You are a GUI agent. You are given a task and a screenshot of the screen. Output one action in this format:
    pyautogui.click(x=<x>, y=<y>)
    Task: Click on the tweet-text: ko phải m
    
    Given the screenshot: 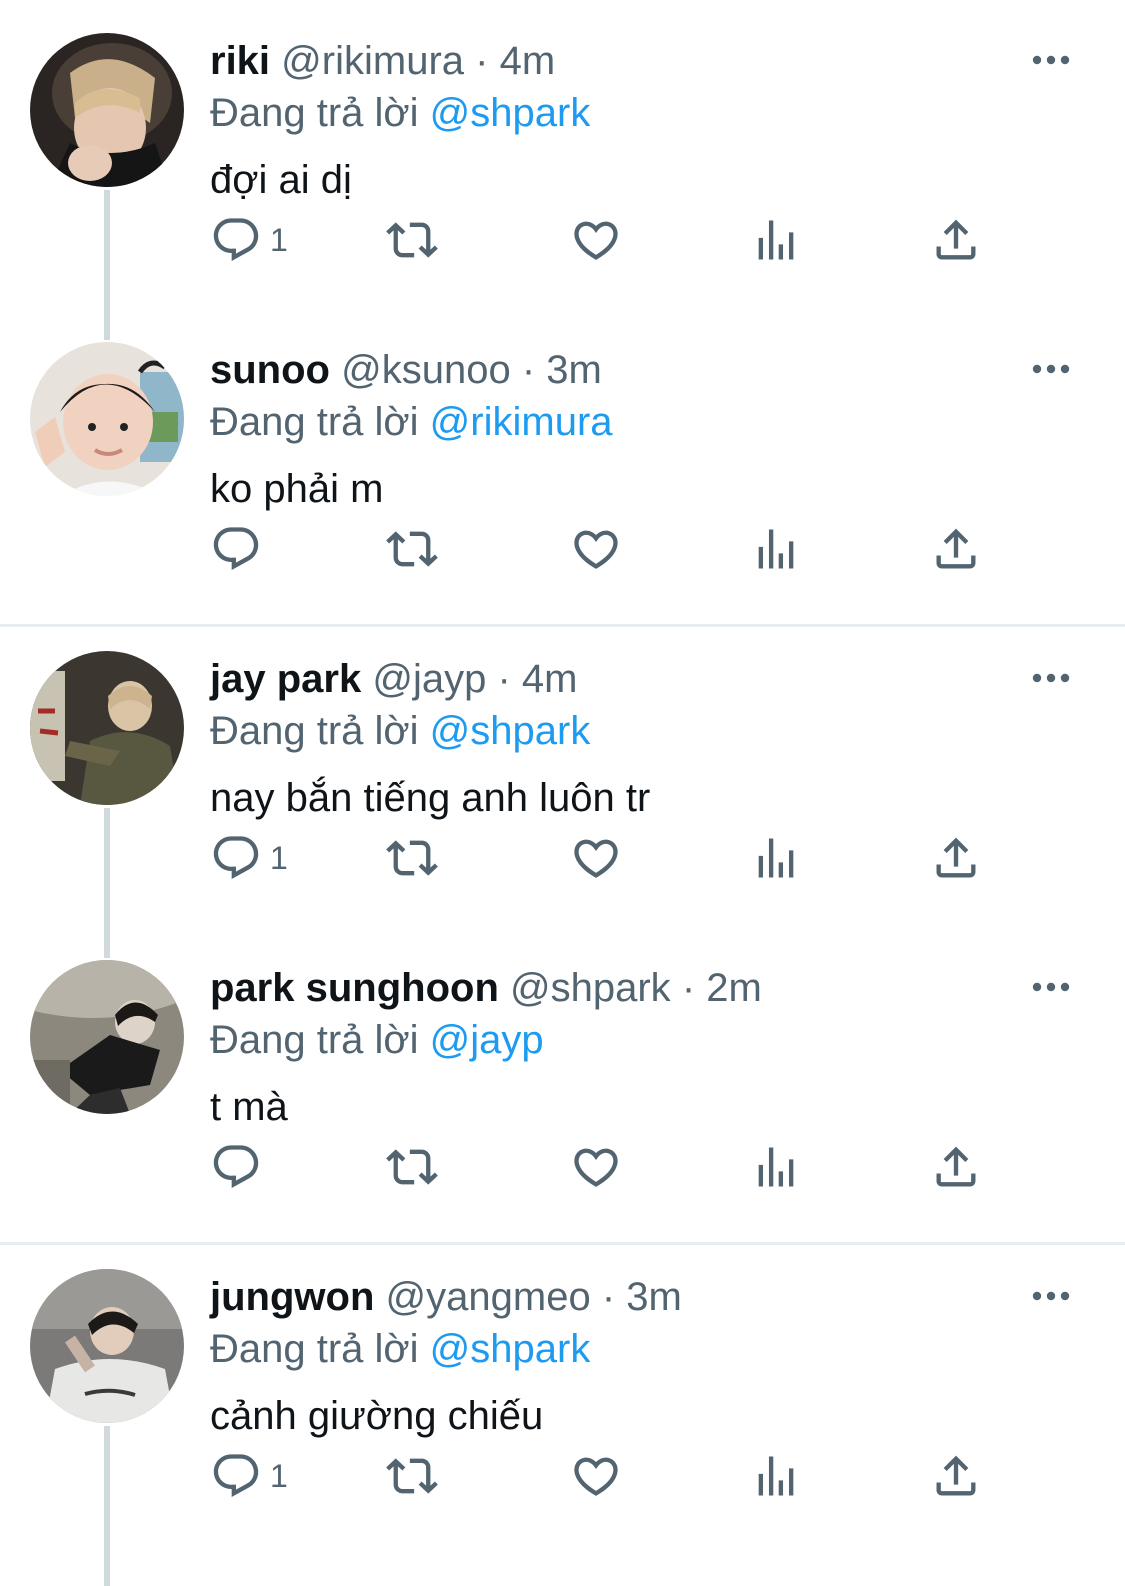 What is the action you would take?
    pyautogui.click(x=297, y=489)
    